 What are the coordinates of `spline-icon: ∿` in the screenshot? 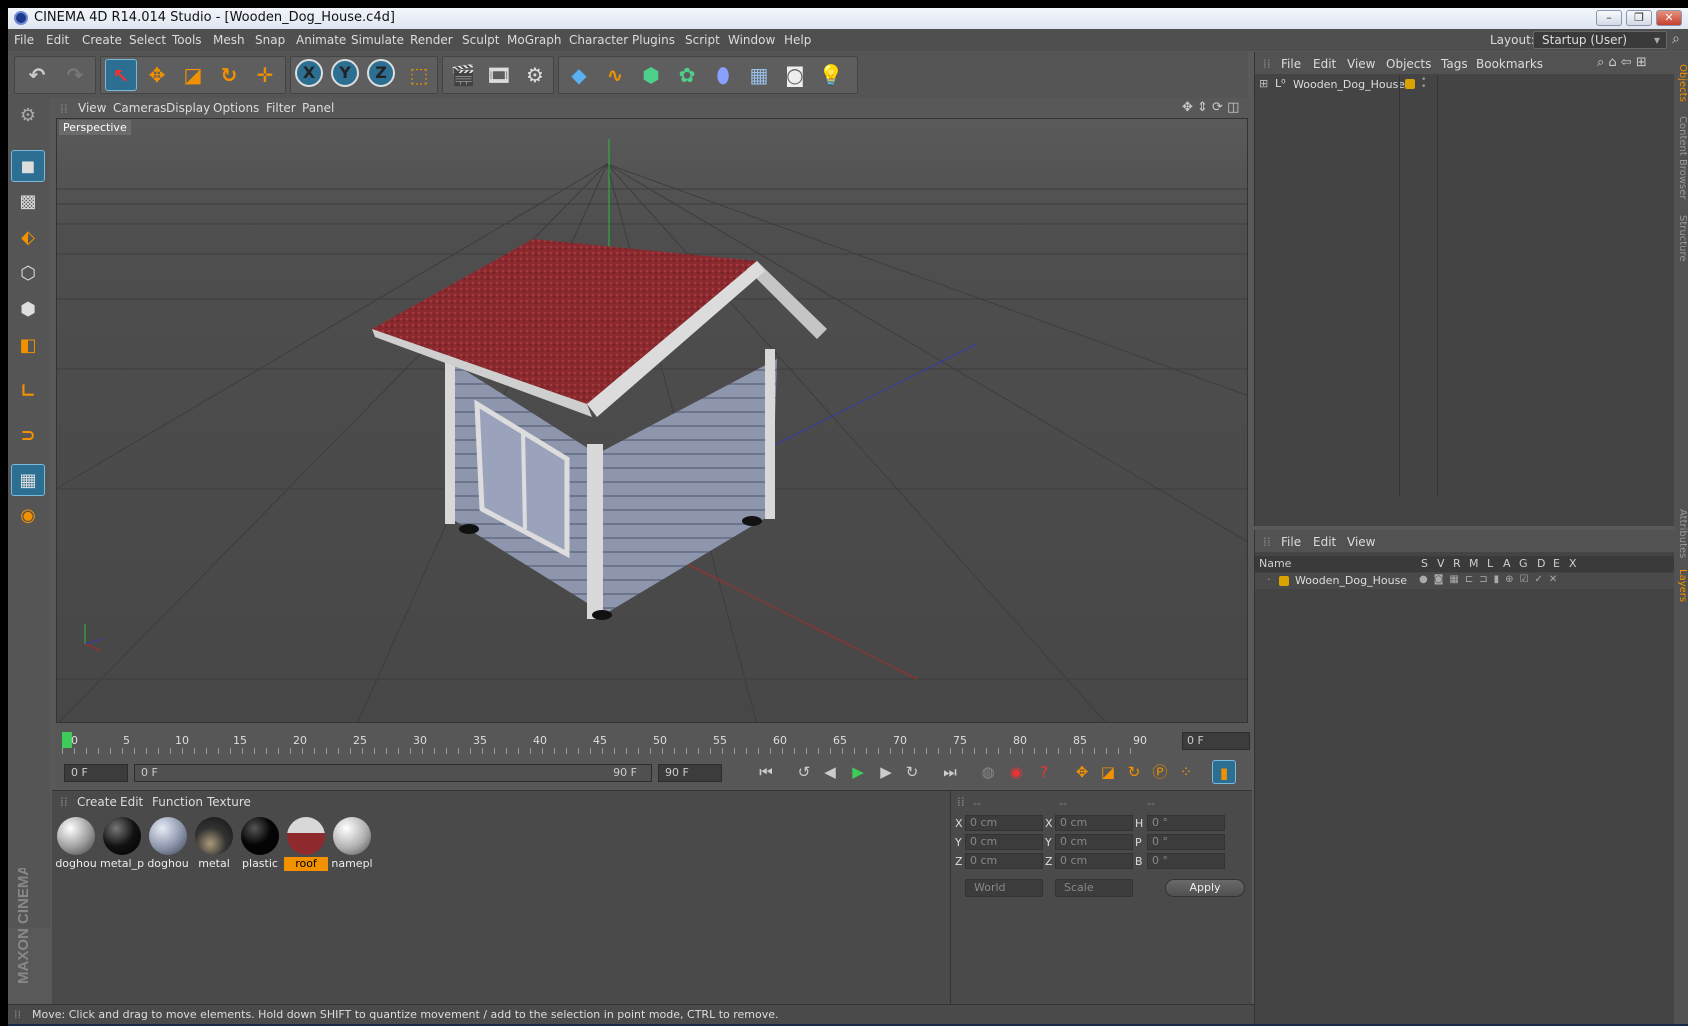 It's located at (615, 75).